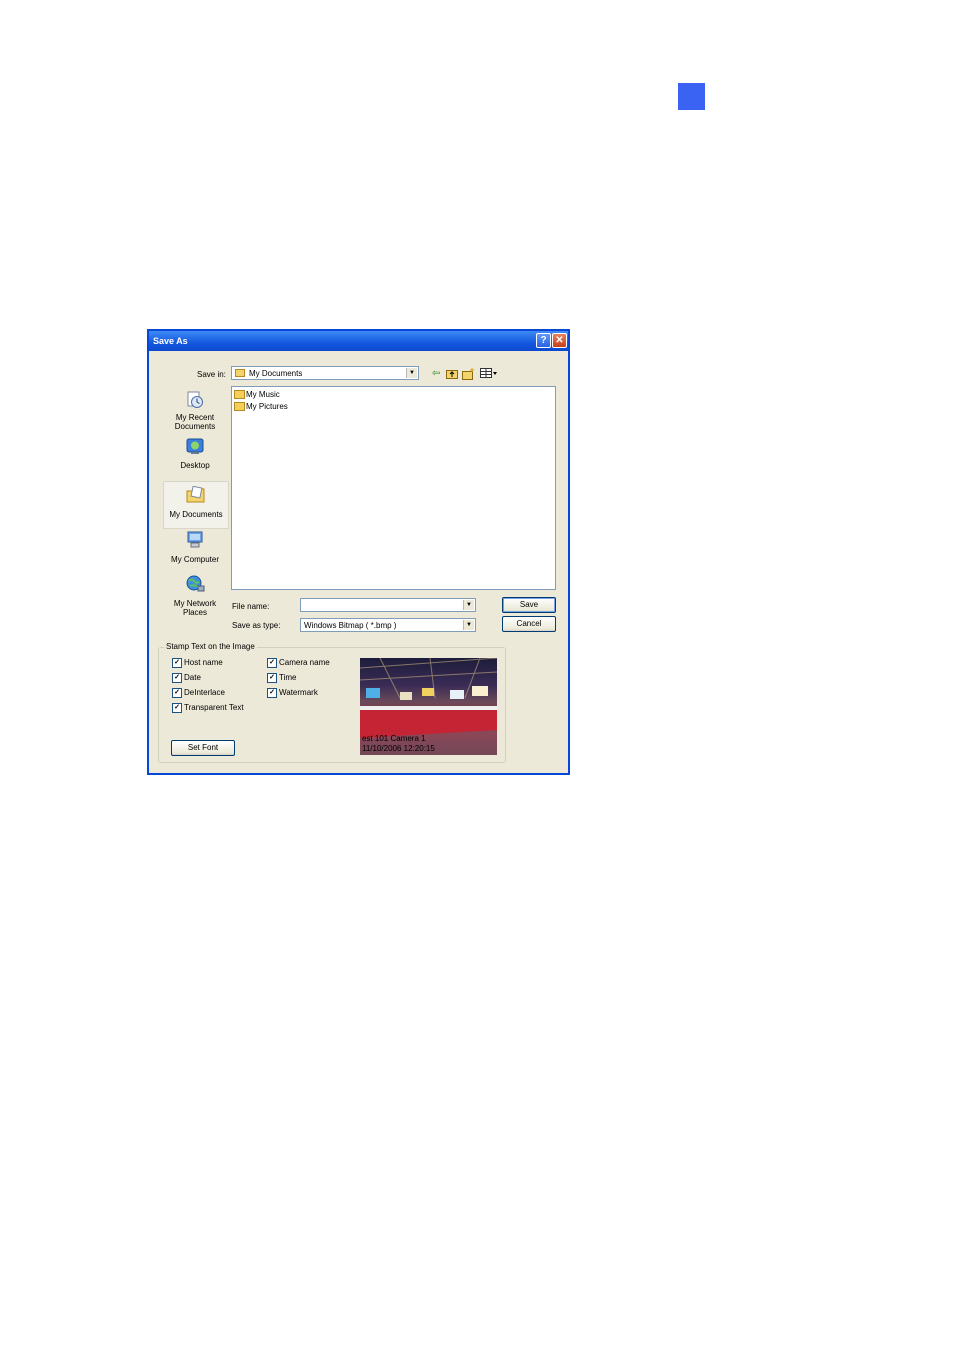 The width and height of the screenshot is (954, 1350). Describe the element at coordinates (691, 96) in the screenshot. I see `page-corner-marker` at that location.